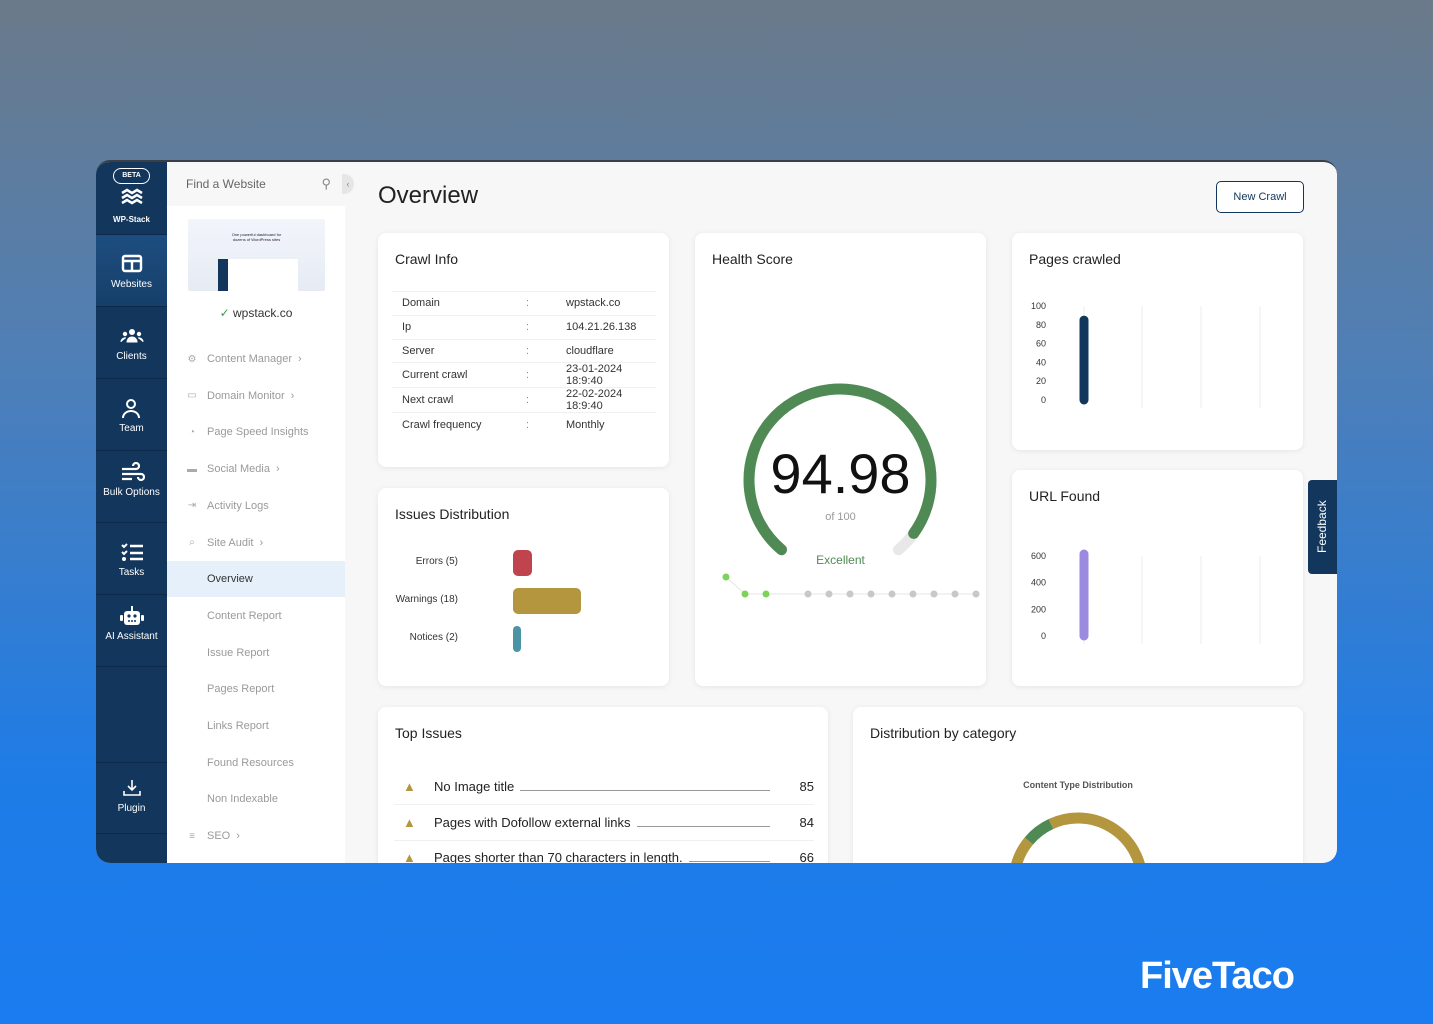  Describe the element at coordinates (1217, 976) in the screenshot. I see `brand-watermark: FiveTaco` at that location.